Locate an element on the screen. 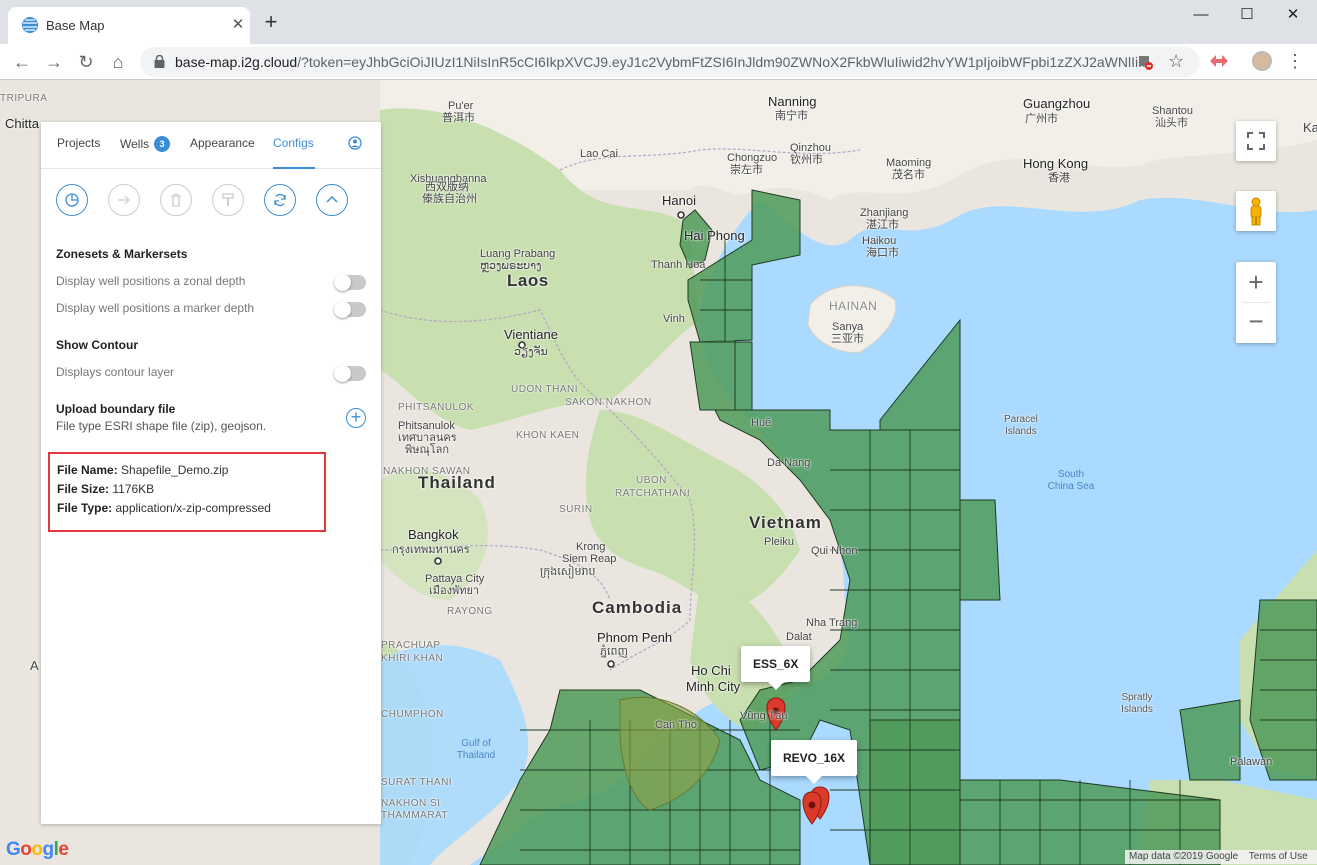 Image resolution: width=1317 pixels, height=865 pixels. map-label: NAKHON SI is located at coordinates (411, 803).